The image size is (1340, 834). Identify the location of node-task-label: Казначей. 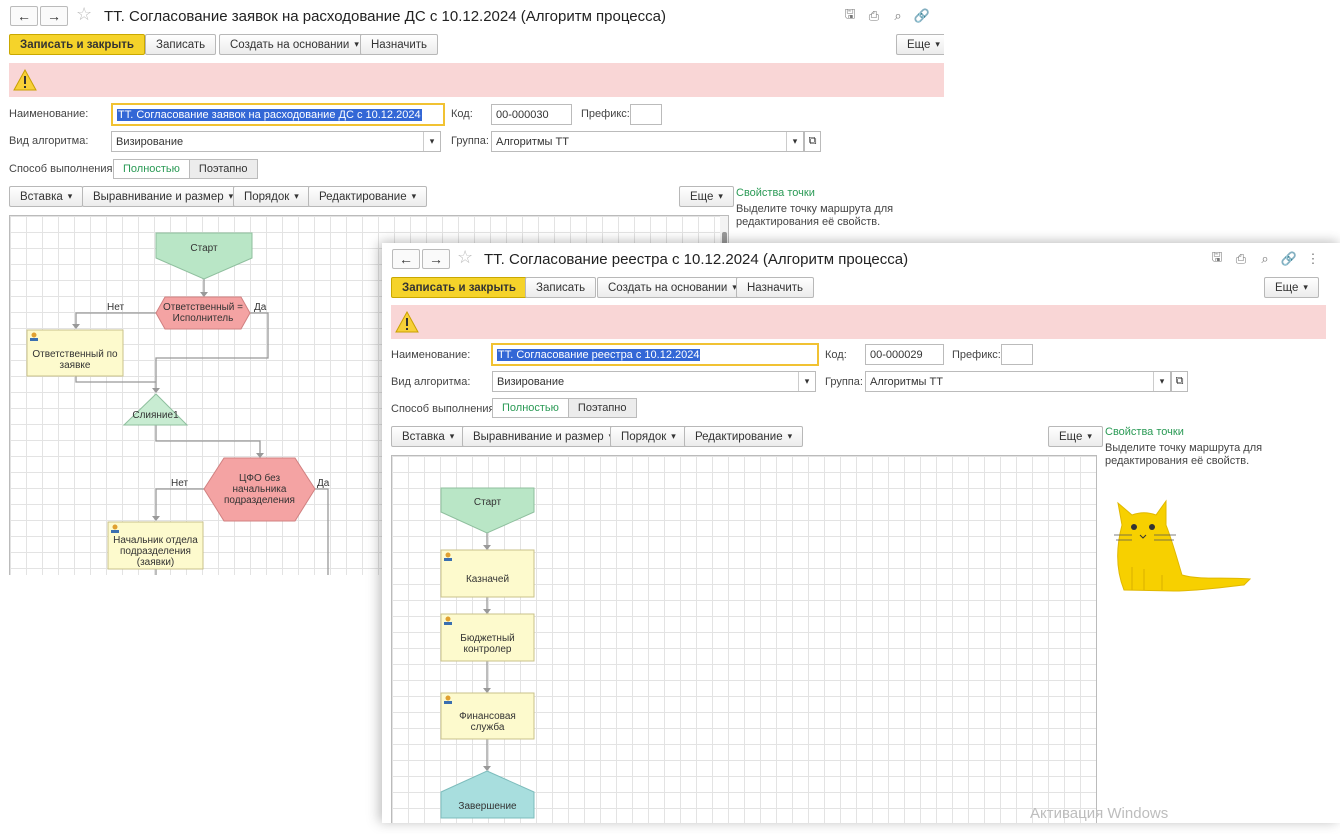
(487, 579).